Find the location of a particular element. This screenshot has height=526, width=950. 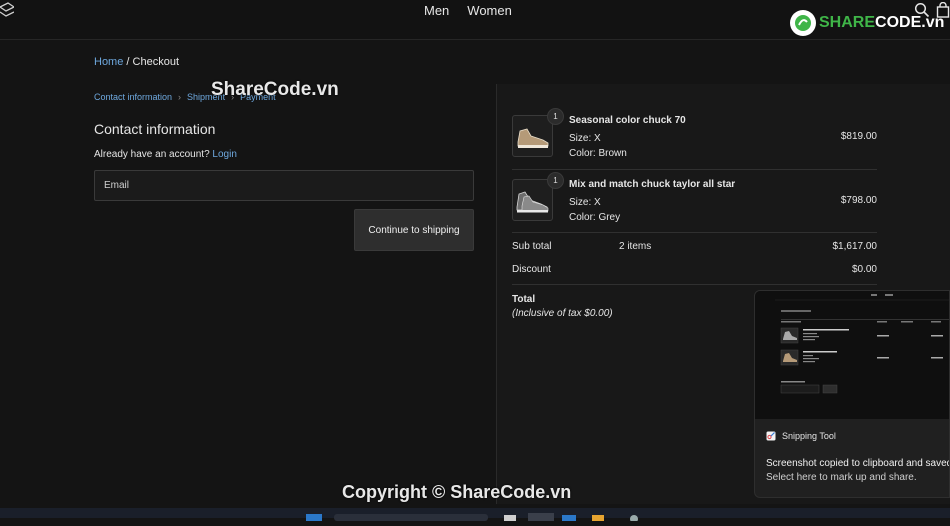

snipping-tool-icon is located at coordinates (771, 436).